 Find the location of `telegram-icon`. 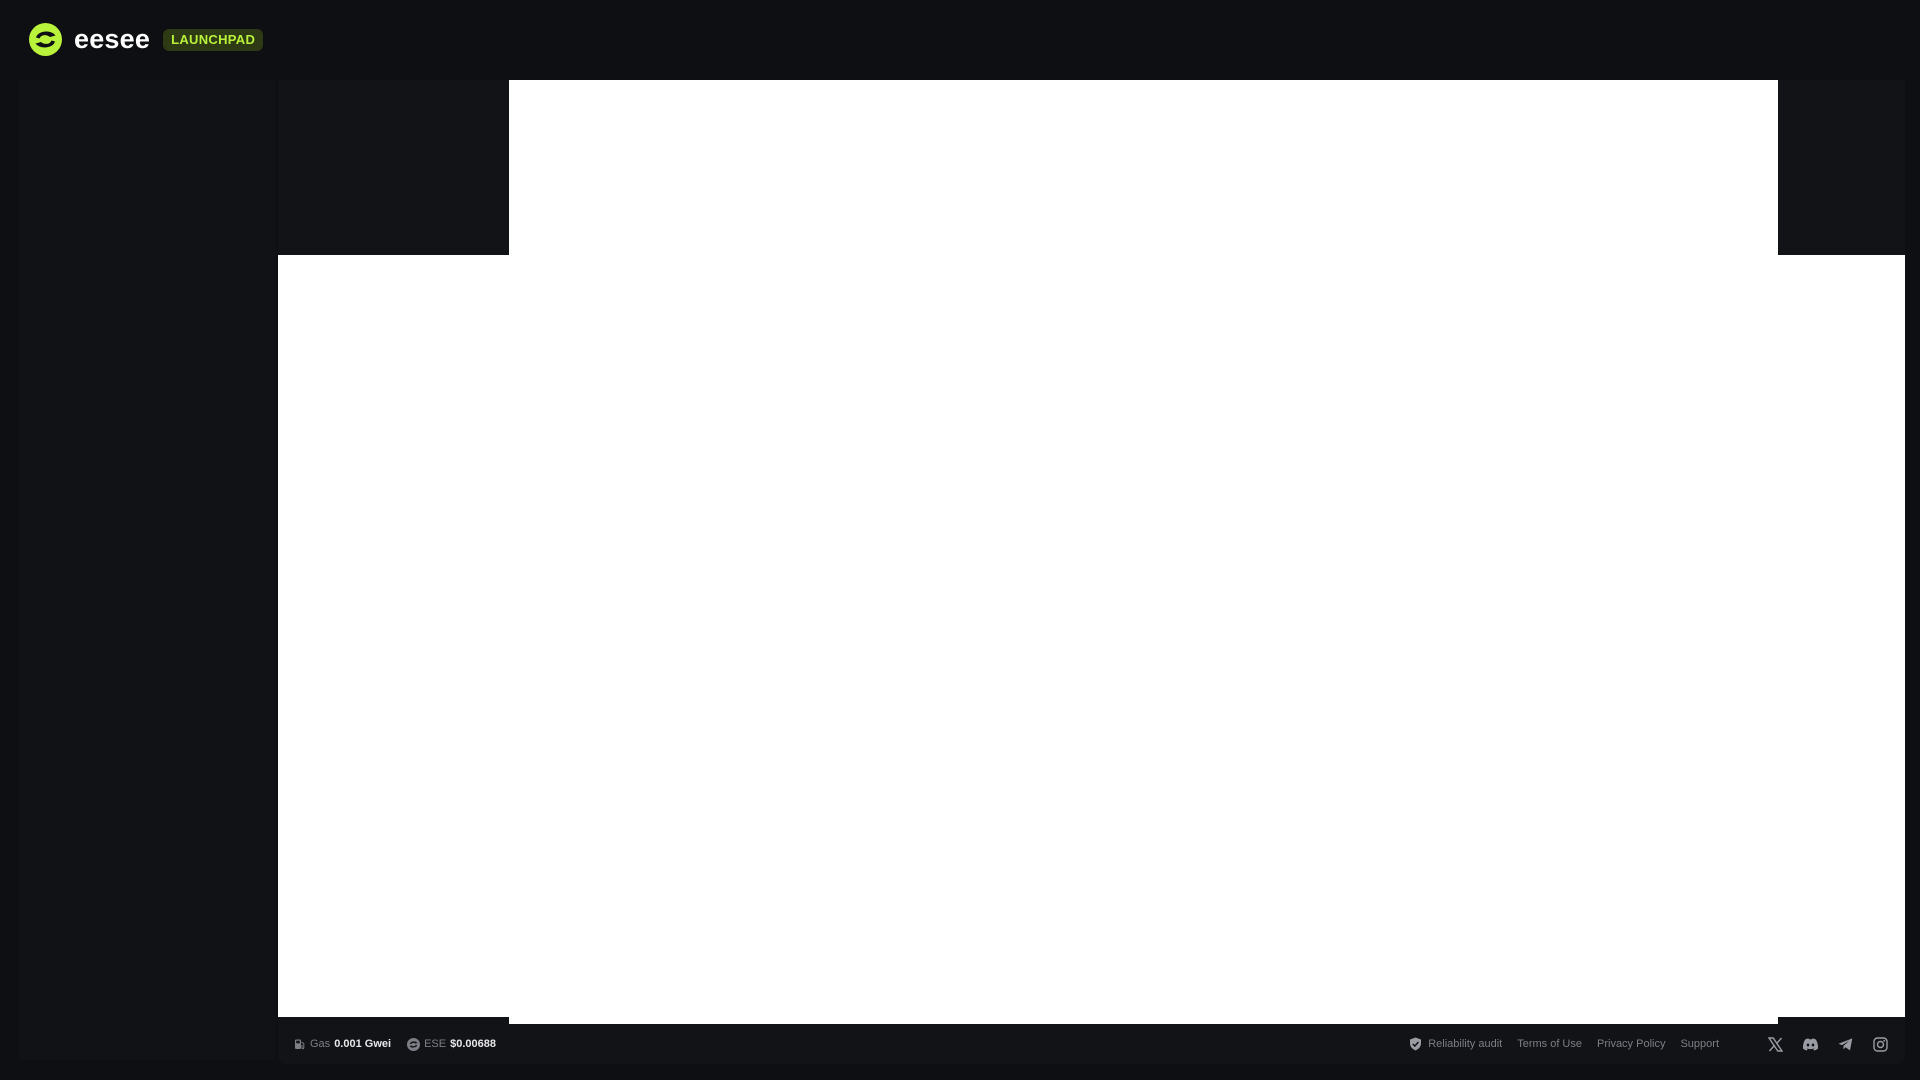

telegram-icon is located at coordinates (1845, 1044).